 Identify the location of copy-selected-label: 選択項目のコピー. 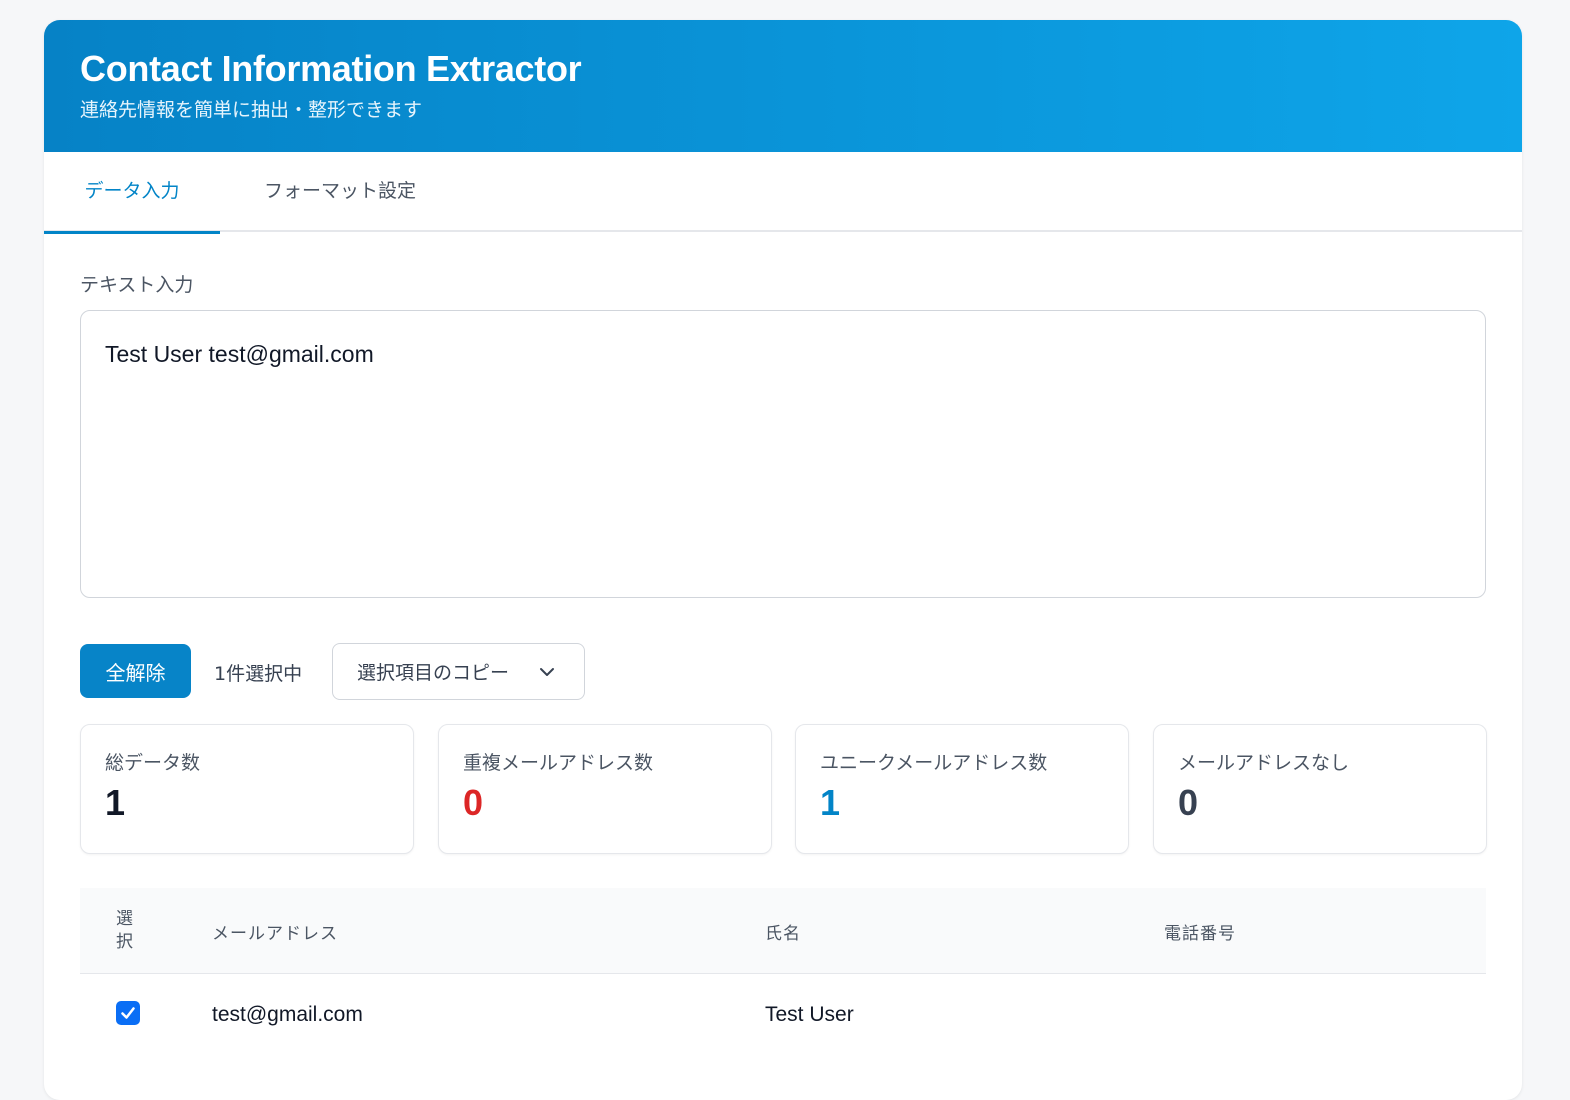
(433, 673).